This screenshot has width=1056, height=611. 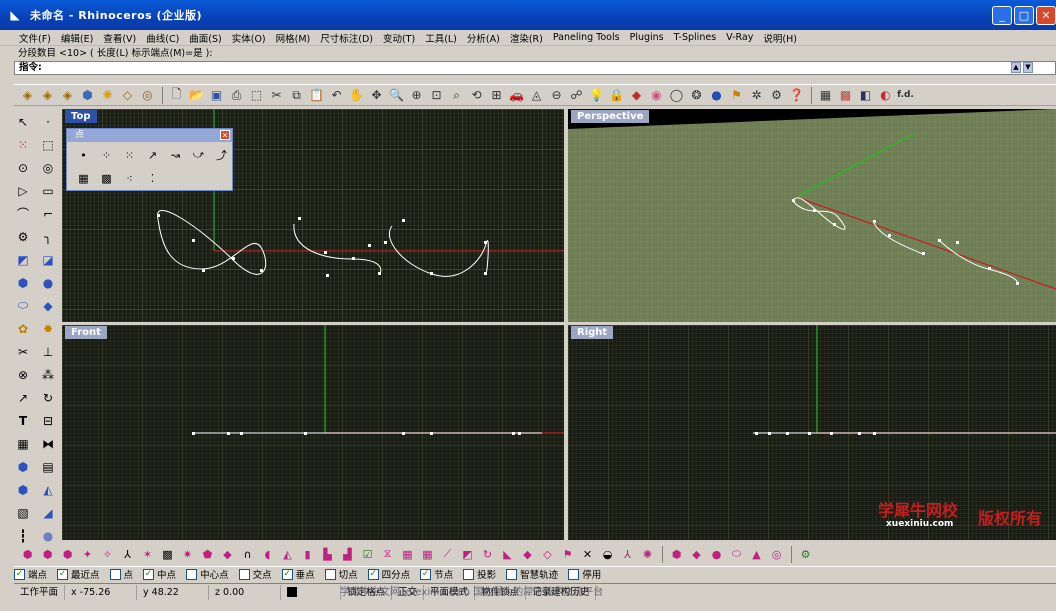 I want to click on arch-icon: ∩, so click(x=247, y=554).